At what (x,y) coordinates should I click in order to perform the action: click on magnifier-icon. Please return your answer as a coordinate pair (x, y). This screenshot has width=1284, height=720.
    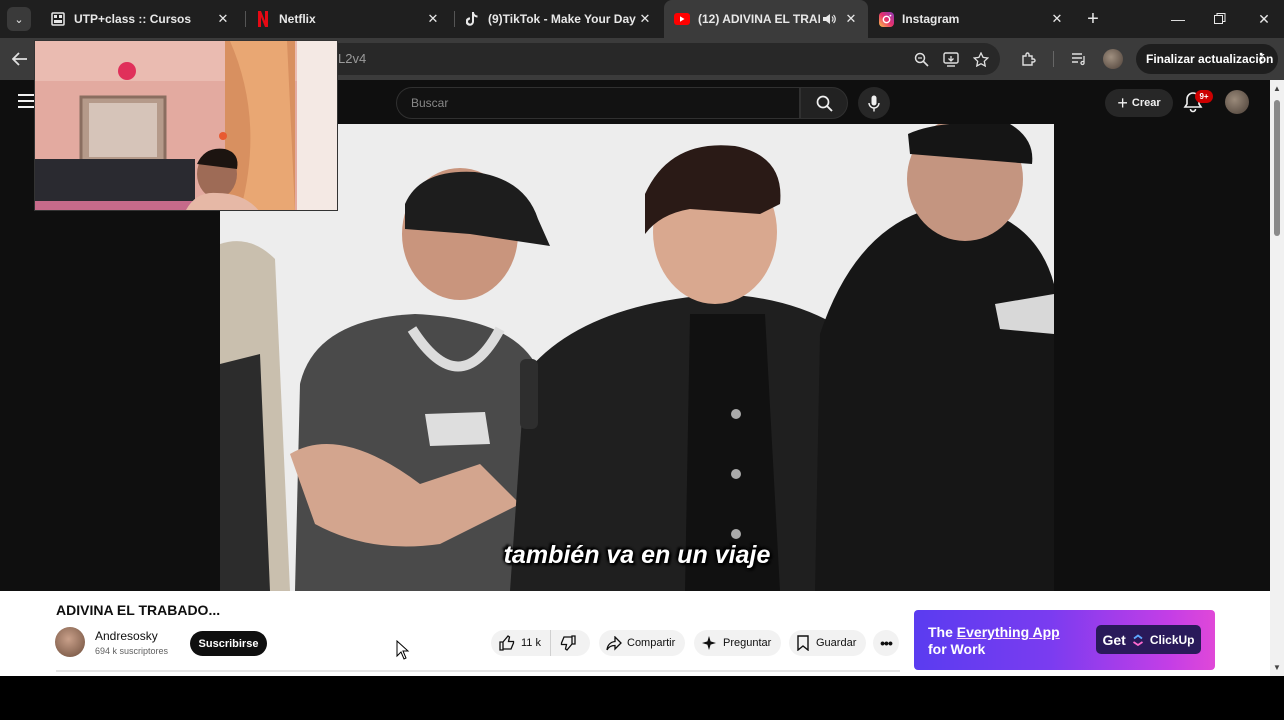
    Looking at the image, I should click on (921, 59).